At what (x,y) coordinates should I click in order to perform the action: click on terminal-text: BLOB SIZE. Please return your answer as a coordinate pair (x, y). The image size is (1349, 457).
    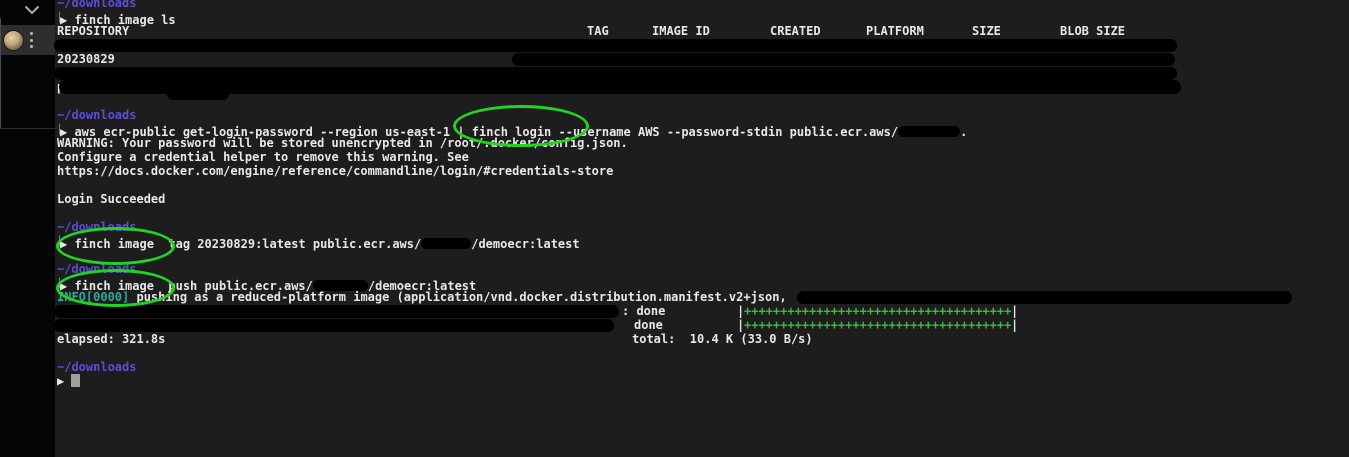
    Looking at the image, I should click on (1093, 31).